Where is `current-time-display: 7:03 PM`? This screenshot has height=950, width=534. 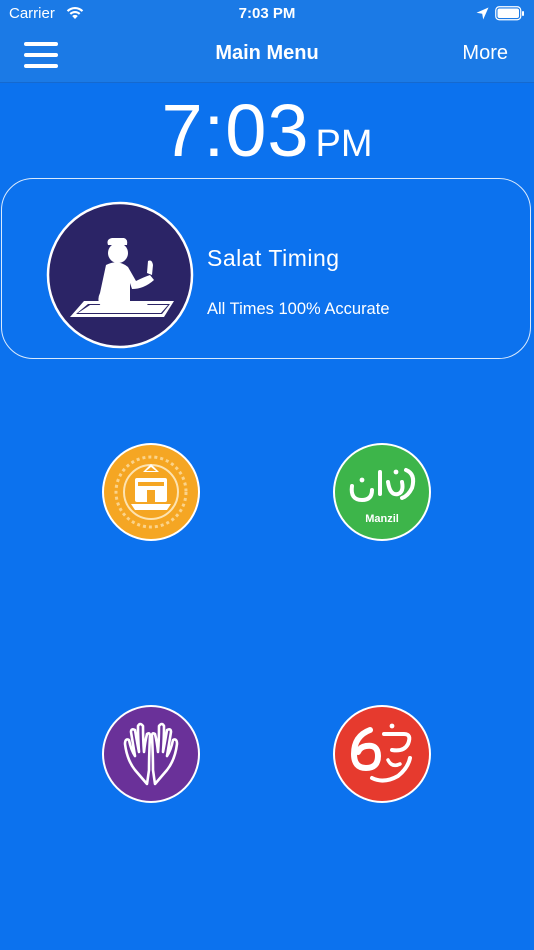
current-time-display: 7:03 PM is located at coordinates (267, 130).